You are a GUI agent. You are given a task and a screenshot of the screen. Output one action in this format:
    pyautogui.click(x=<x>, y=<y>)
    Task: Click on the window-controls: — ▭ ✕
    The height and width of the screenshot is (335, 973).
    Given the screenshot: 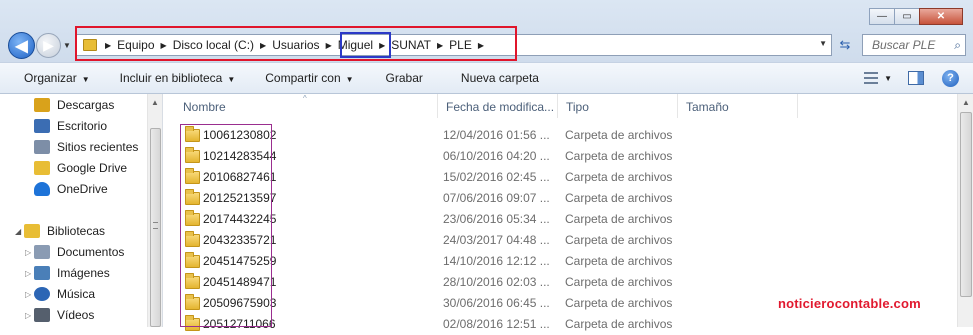 What is the action you would take?
    pyautogui.click(x=916, y=16)
    